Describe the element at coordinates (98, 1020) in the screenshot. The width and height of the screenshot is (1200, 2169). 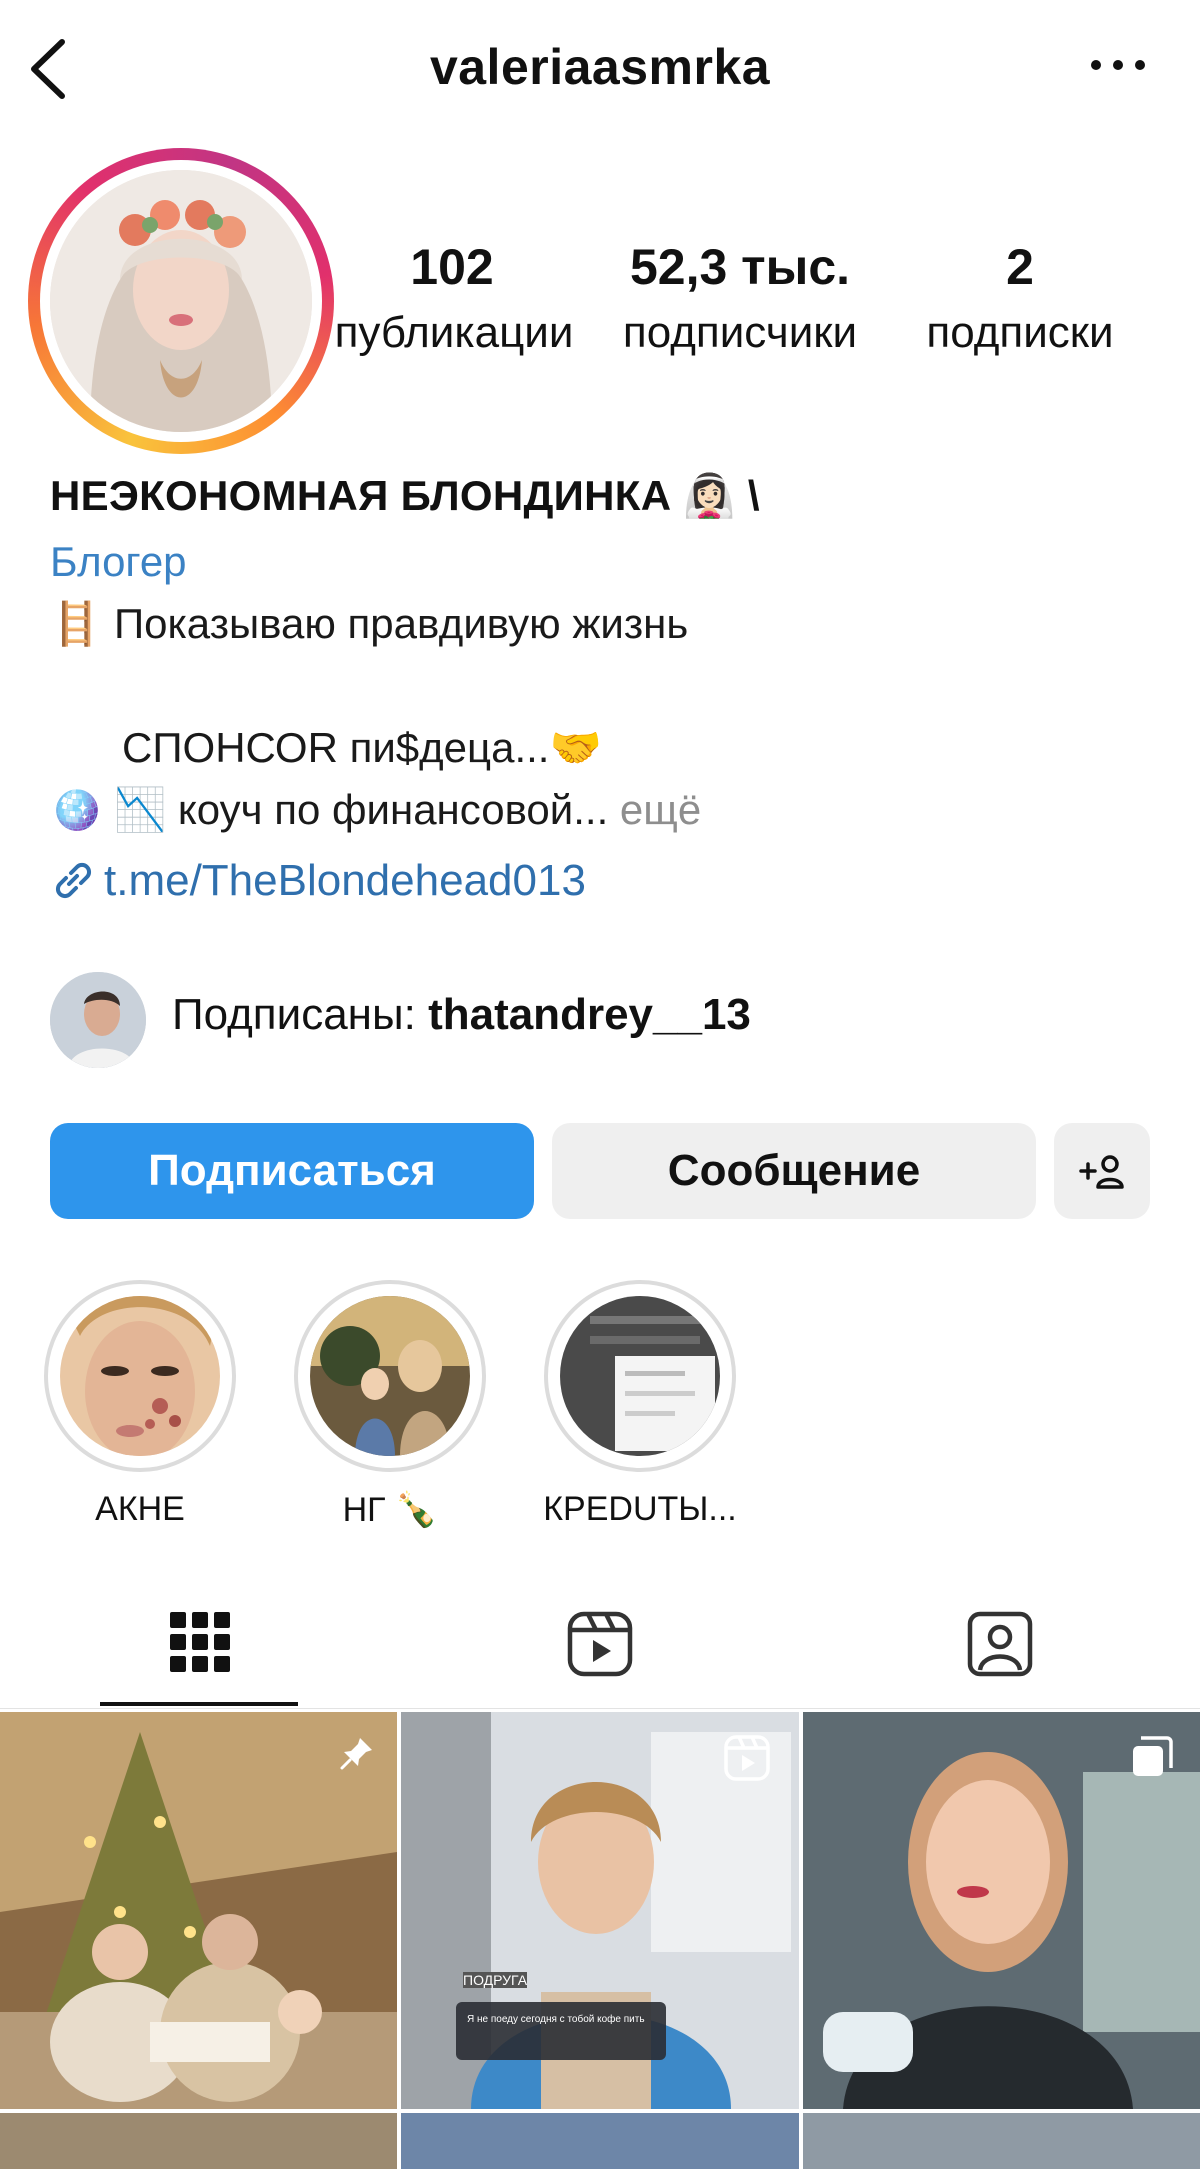
I see `mutual-follower-avatar` at that location.